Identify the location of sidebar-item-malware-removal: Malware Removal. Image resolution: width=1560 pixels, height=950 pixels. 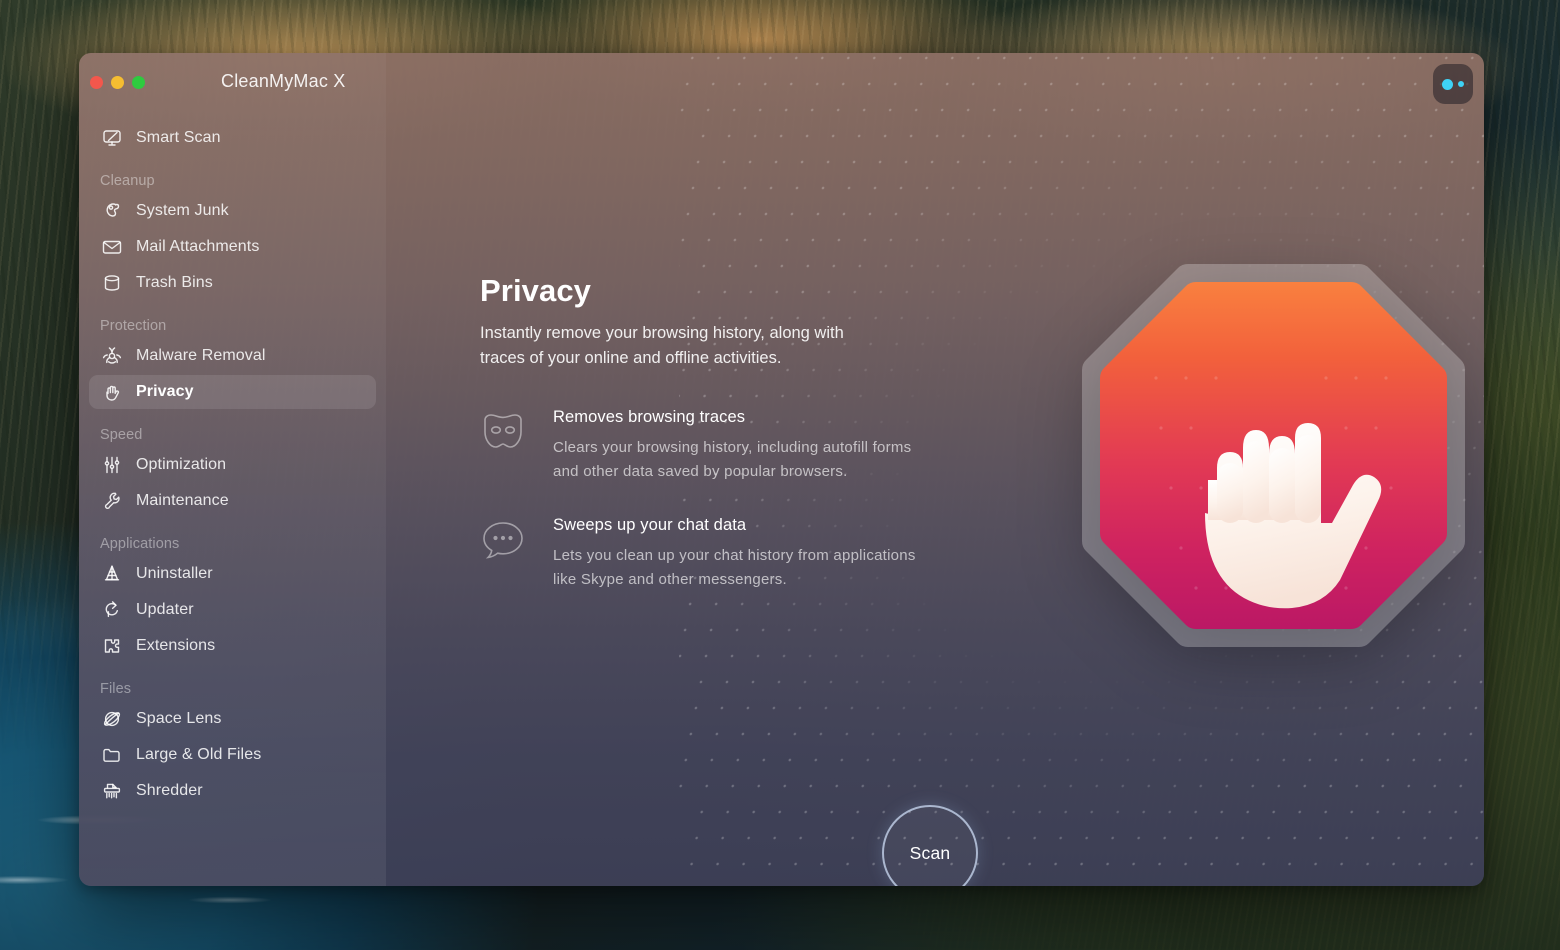
(232, 356).